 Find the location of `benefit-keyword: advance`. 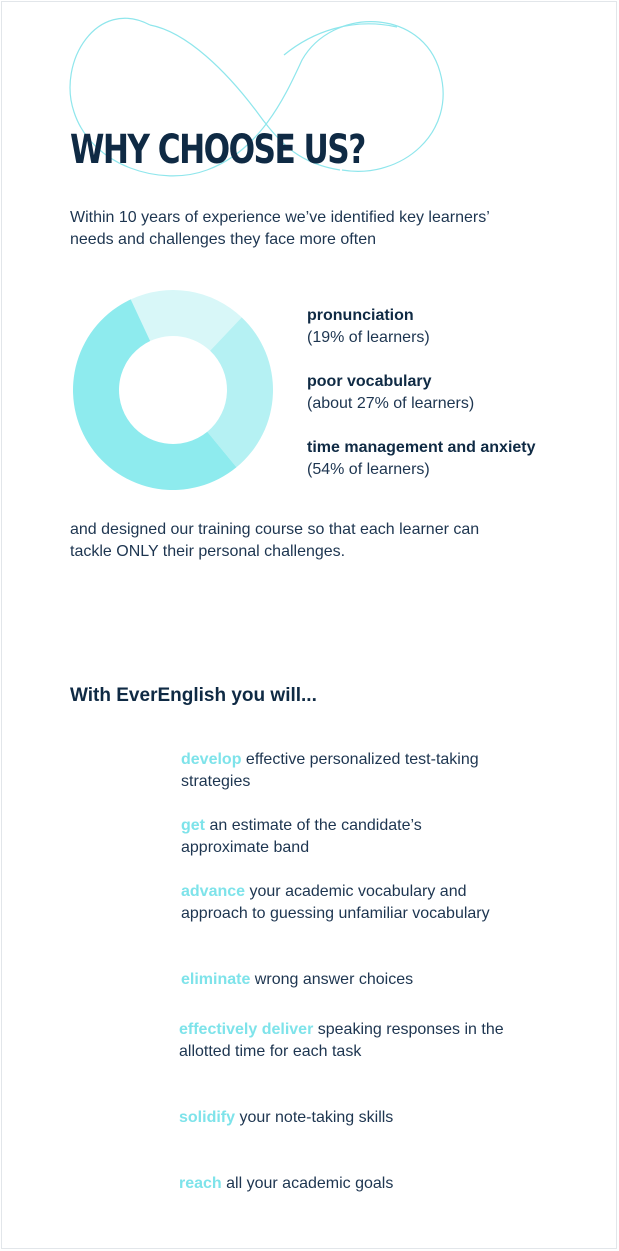

benefit-keyword: advance is located at coordinates (213, 891).